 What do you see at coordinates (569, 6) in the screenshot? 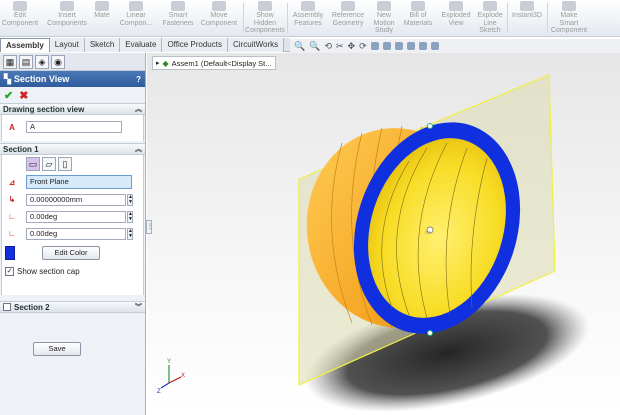
I see `smart-component-icon` at bounding box center [569, 6].